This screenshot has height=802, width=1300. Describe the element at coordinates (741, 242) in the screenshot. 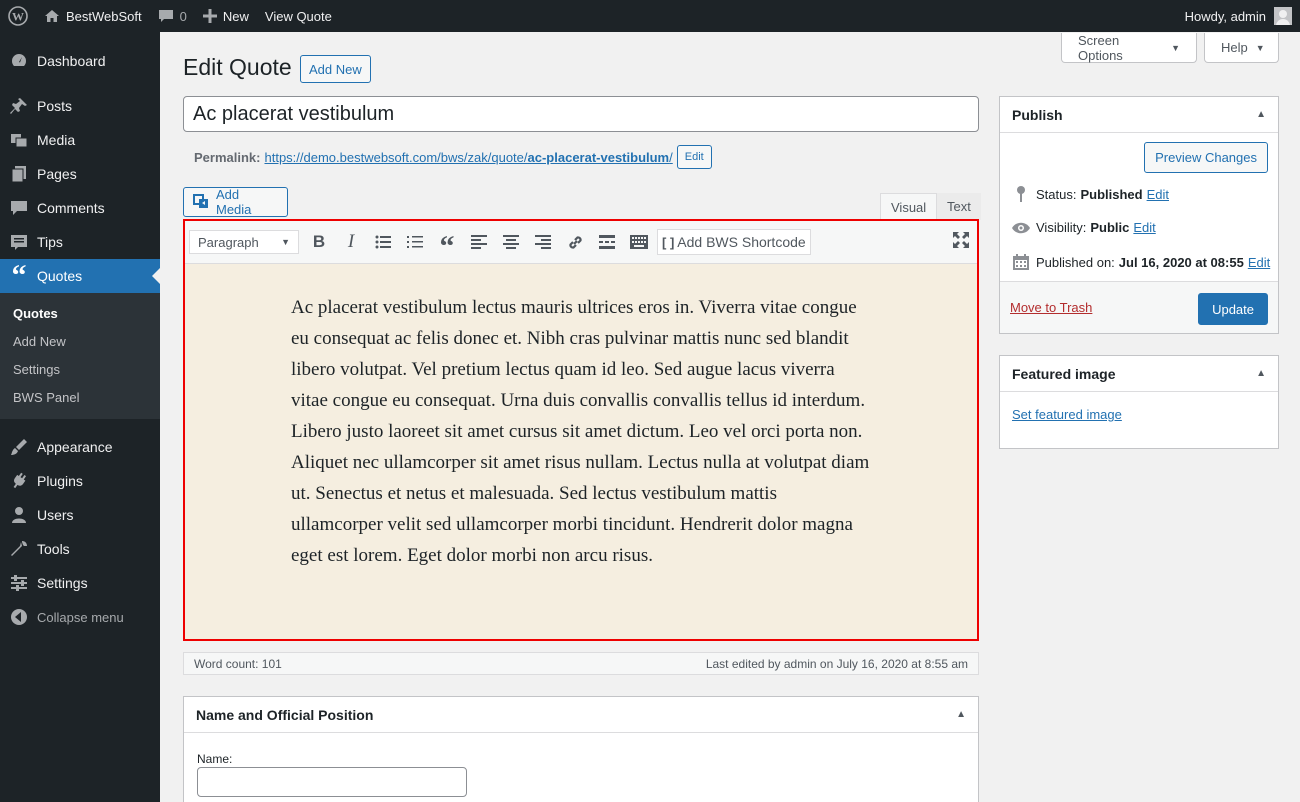

I see `add-bws-shortcode-label: Add BWS Shortcode` at that location.